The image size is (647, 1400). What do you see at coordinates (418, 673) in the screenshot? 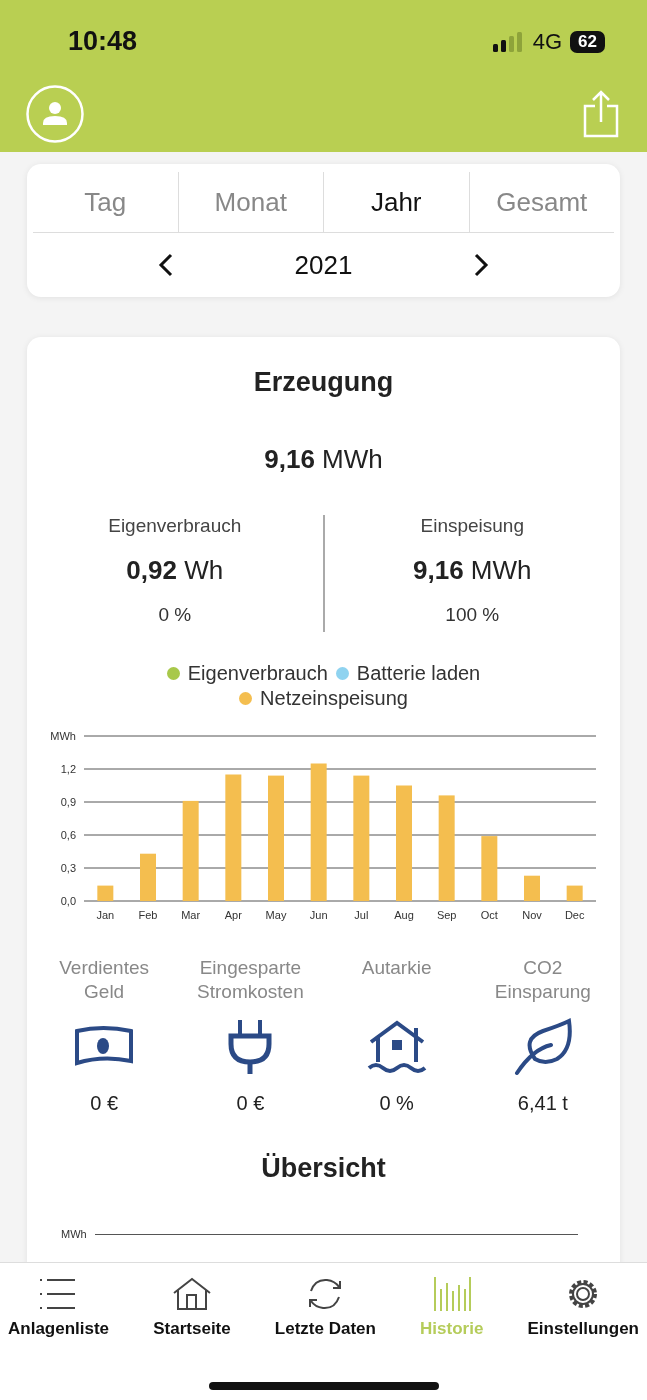
I see `legend-label: Batterie laden` at bounding box center [418, 673].